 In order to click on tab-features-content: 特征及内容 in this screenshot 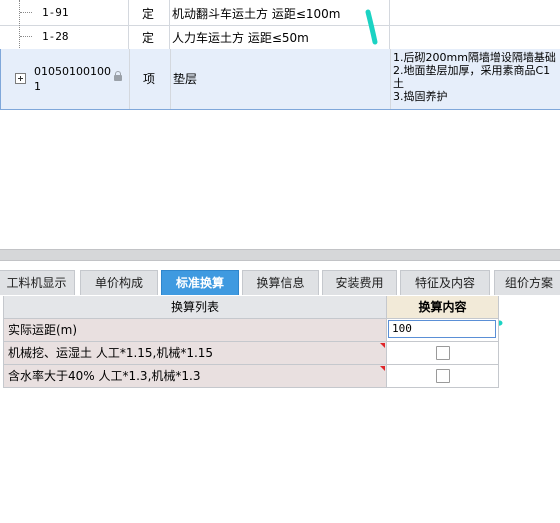, I will do `click(445, 282)`.